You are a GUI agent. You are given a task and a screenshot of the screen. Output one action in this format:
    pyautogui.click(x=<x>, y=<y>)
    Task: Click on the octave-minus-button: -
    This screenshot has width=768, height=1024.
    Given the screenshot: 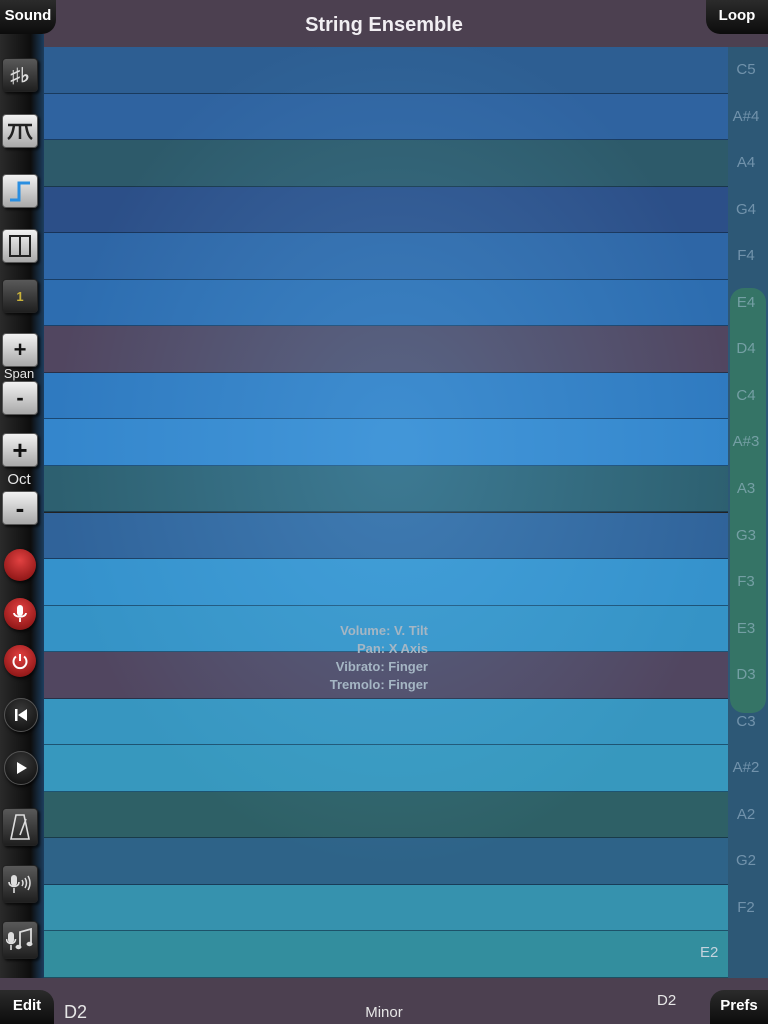 What is the action you would take?
    pyautogui.click(x=20, y=508)
    